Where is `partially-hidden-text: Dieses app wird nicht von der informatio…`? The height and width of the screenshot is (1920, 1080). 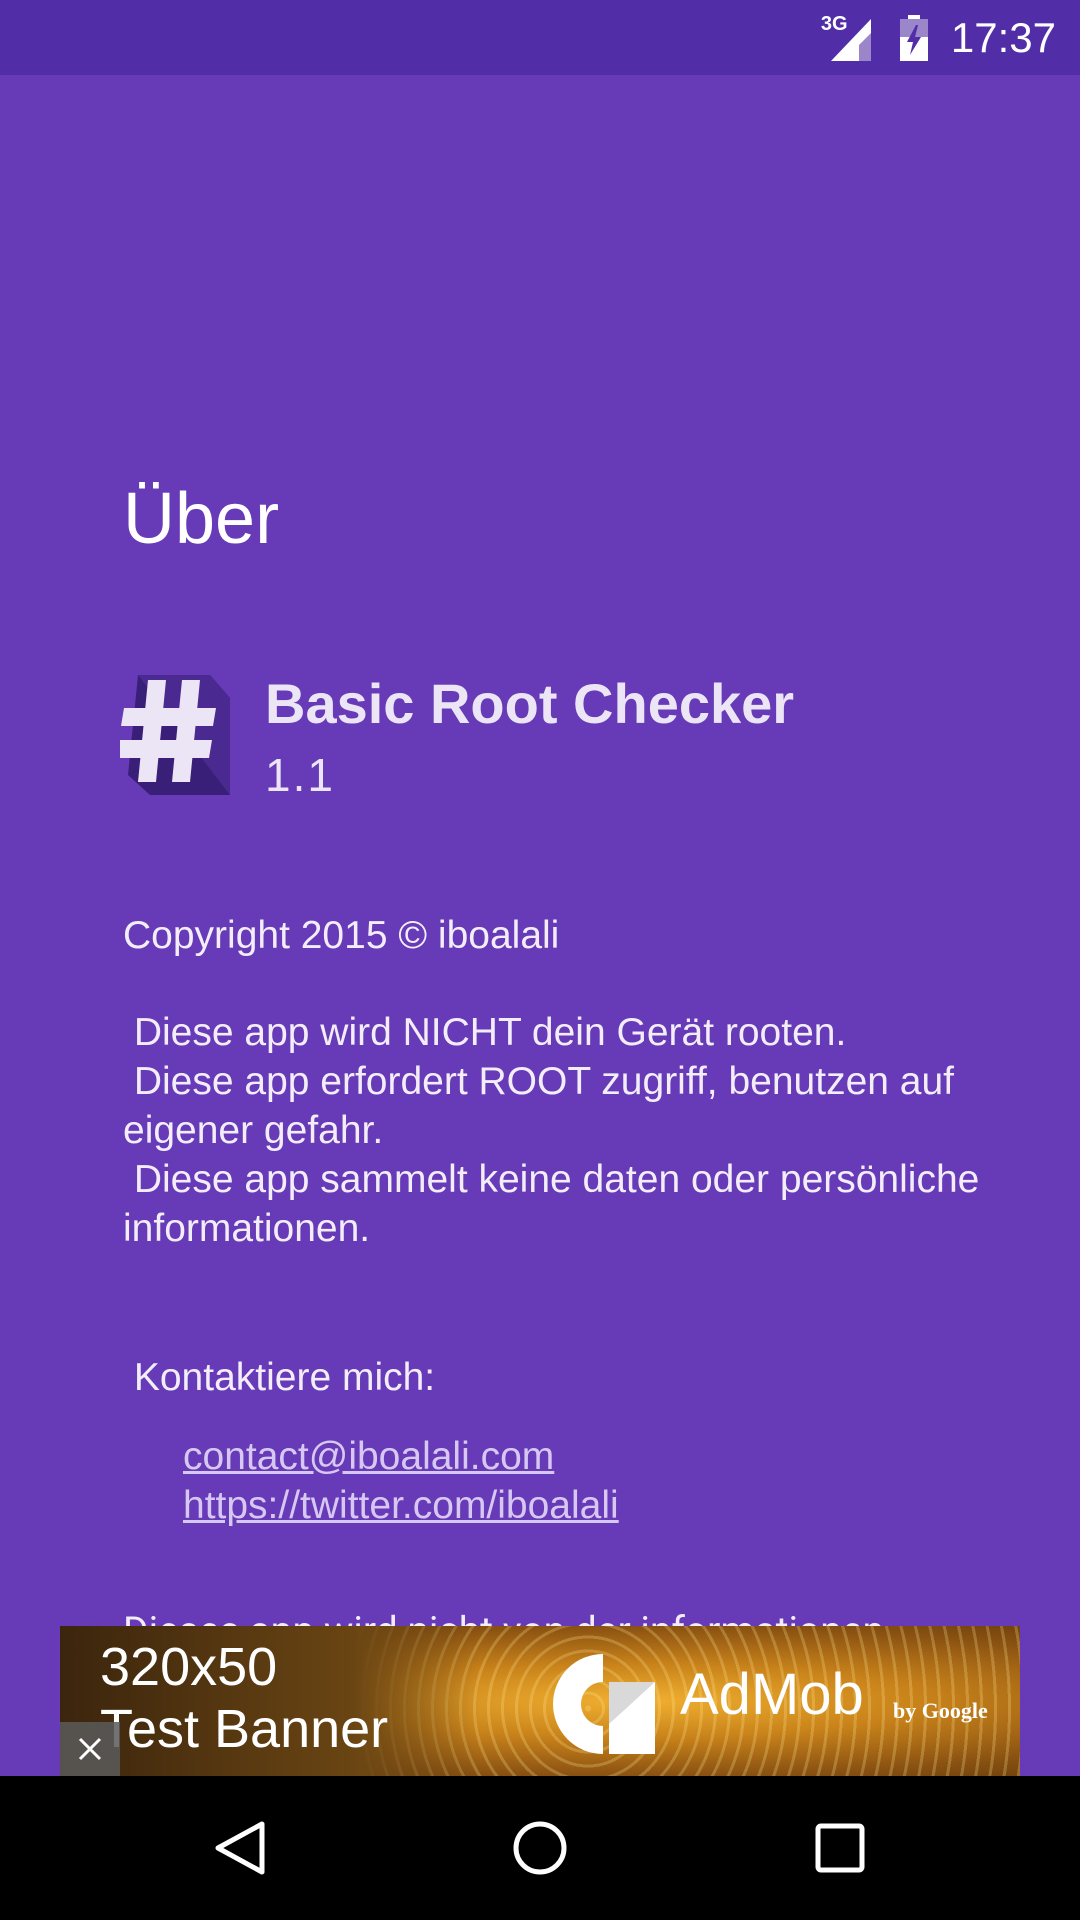 partially-hidden-text: Dieses app wird nicht von der informatio… is located at coordinates (503, 1616).